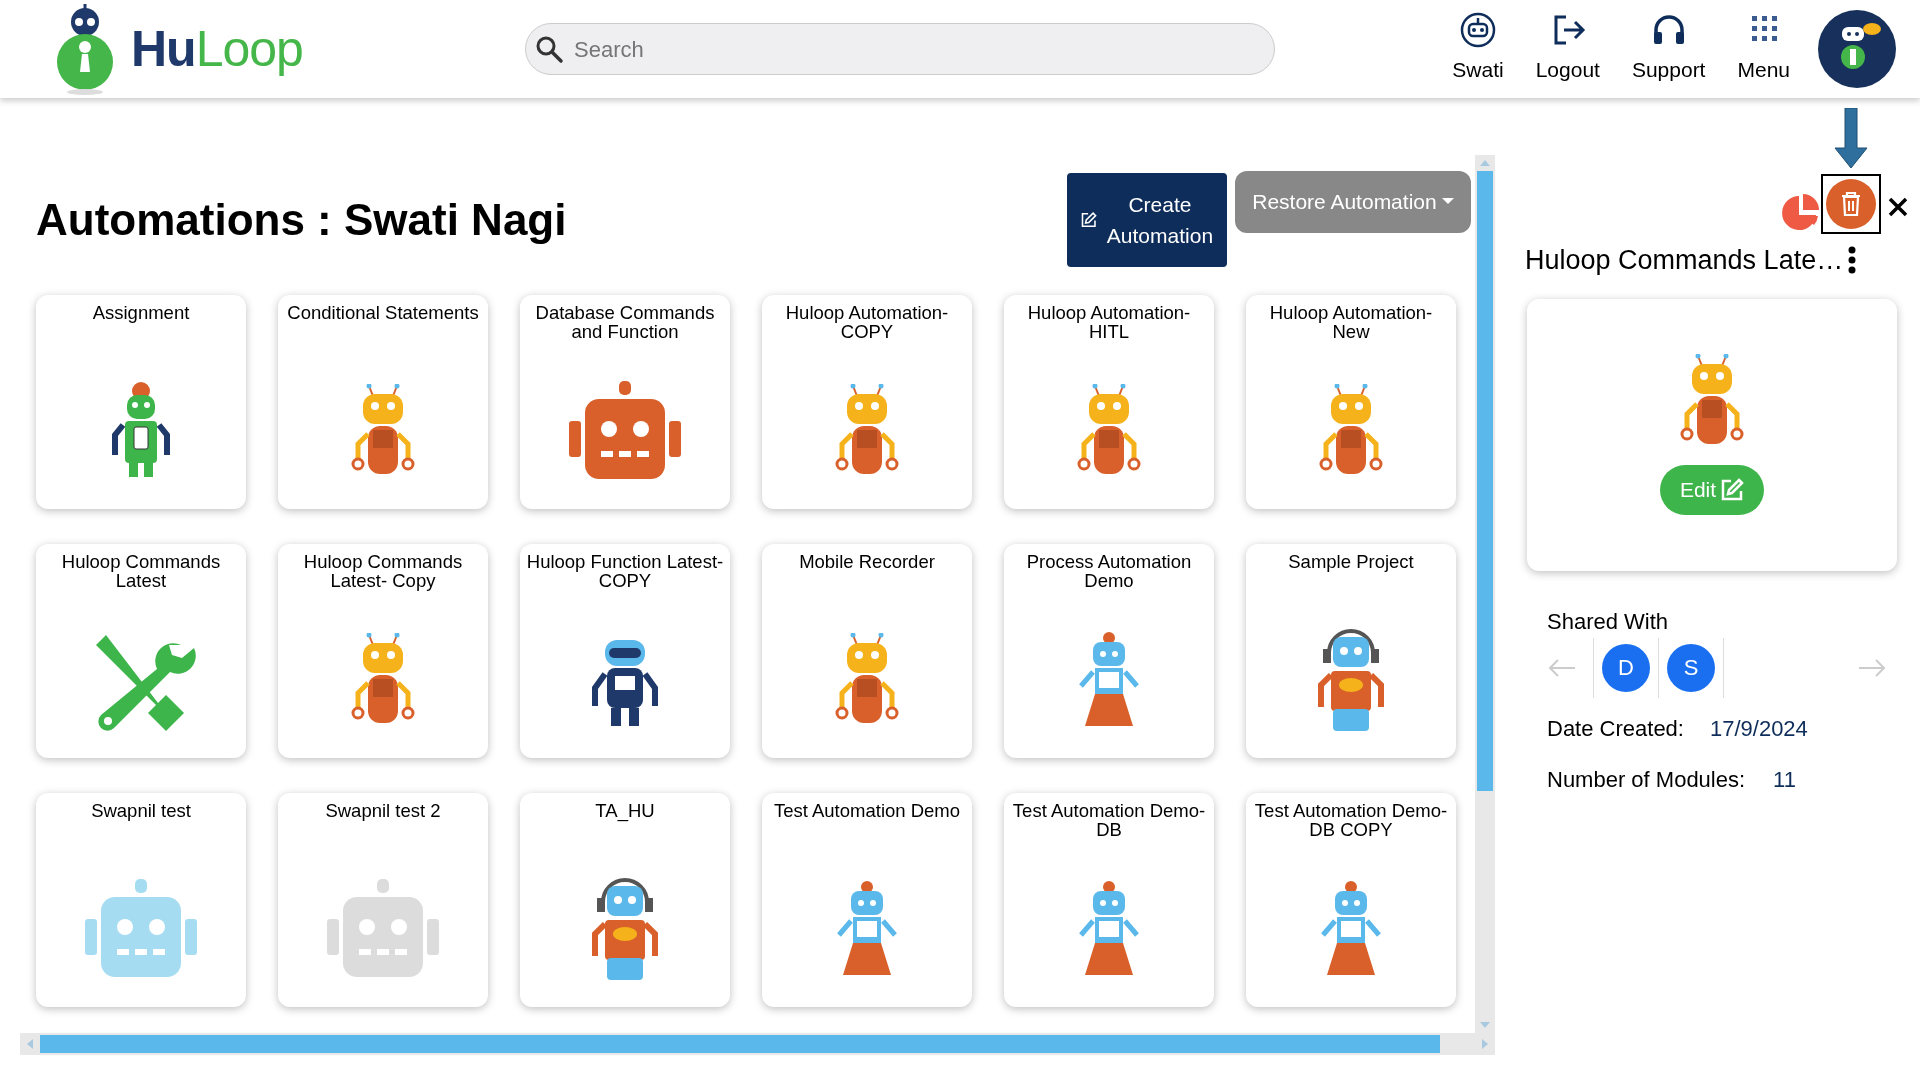  Describe the element at coordinates (1898, 207) in the screenshot. I see `close-icon` at that location.